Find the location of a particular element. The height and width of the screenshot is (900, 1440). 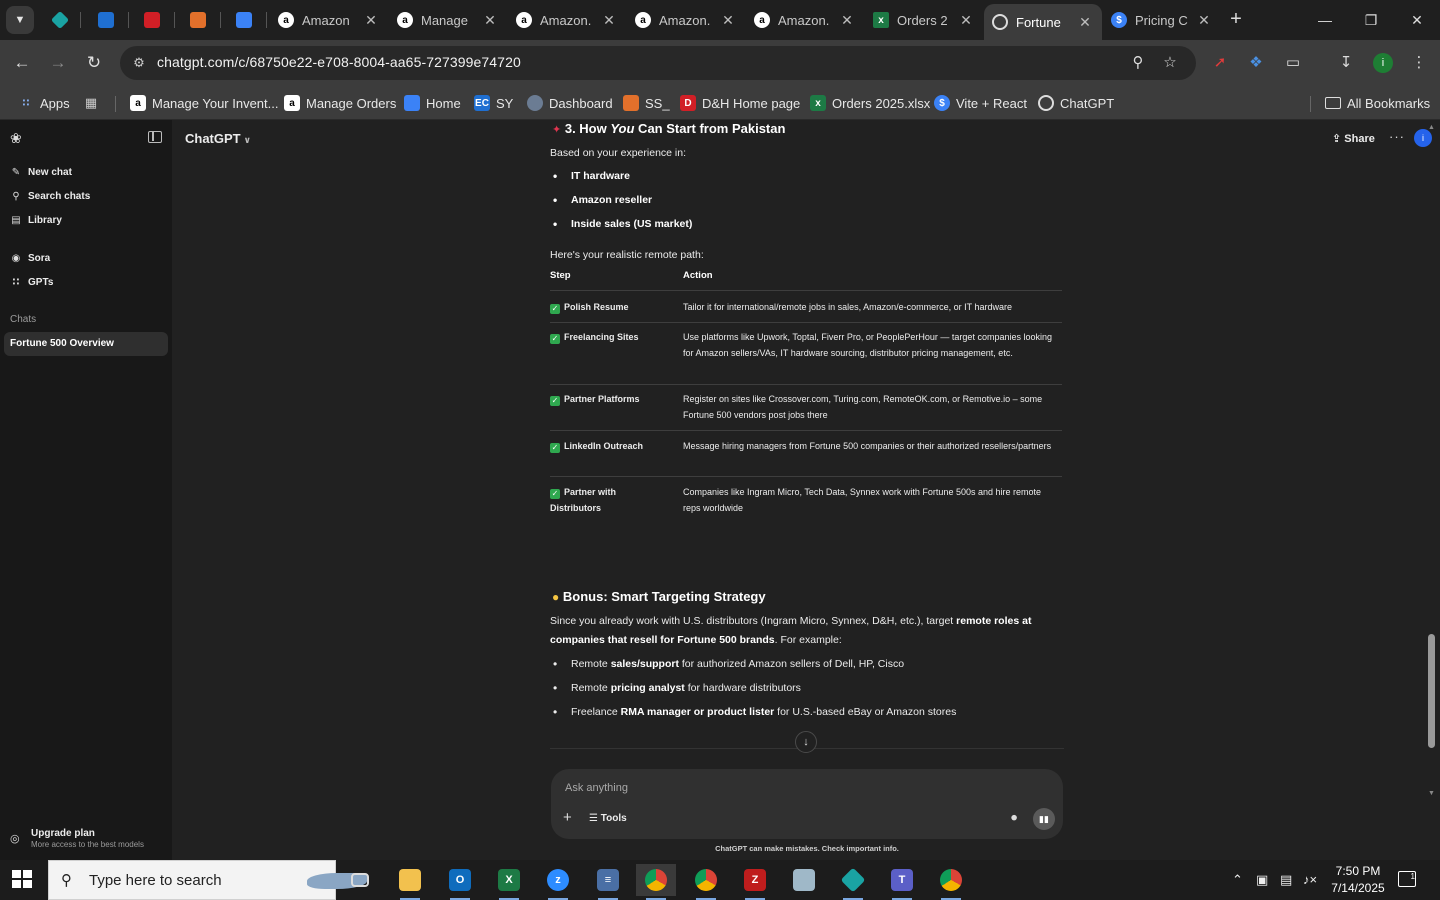

tab-fortune-active: Fortune ✕ is located at coordinates (1043, 22).